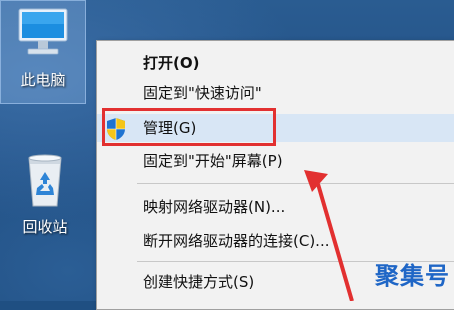 The image size is (454, 310). I want to click on annotation-highlight-box, so click(189, 127).